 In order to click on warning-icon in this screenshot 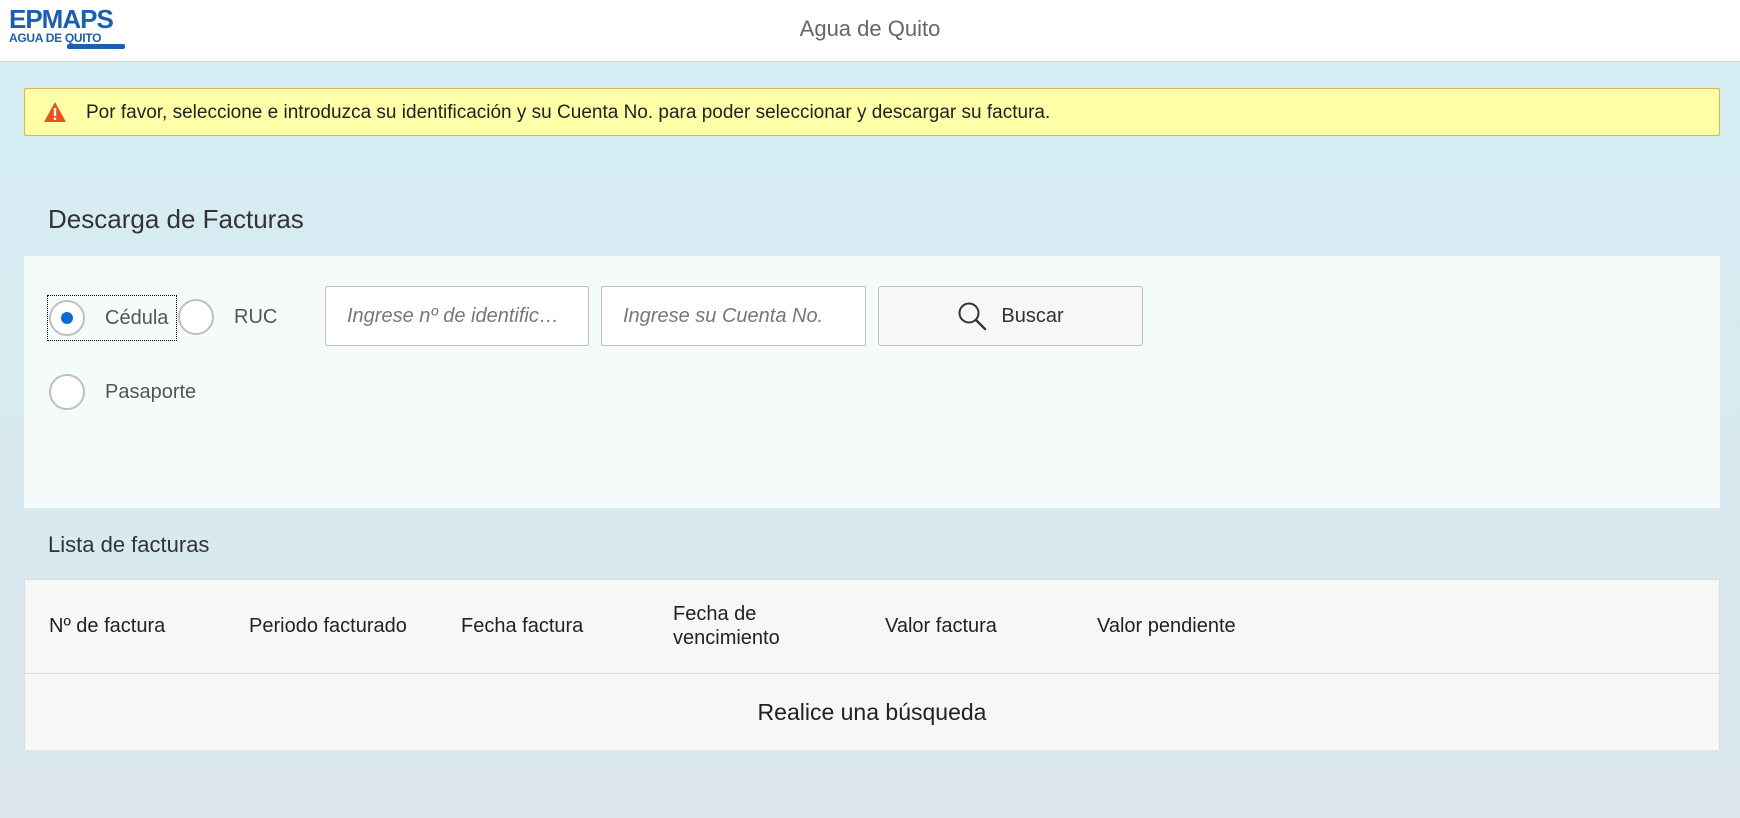, I will do `click(55, 112)`.